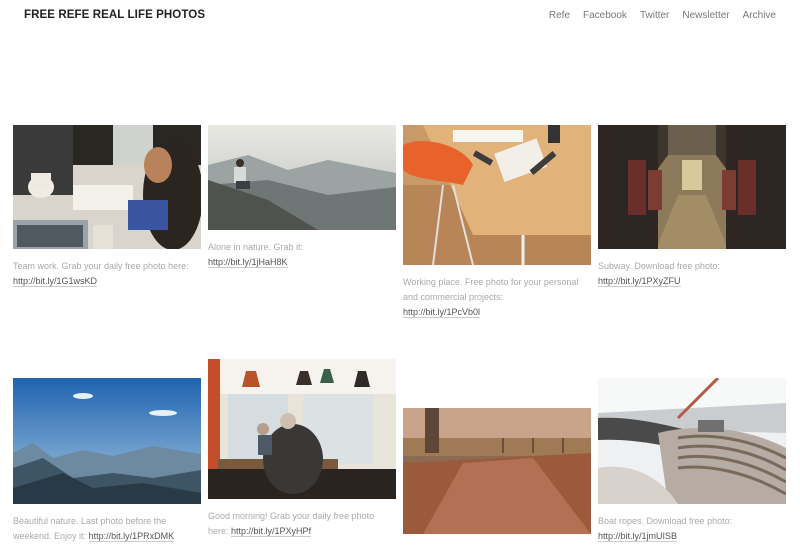 This screenshot has height=546, width=800. I want to click on beautiful-nature-photo, so click(107, 441).